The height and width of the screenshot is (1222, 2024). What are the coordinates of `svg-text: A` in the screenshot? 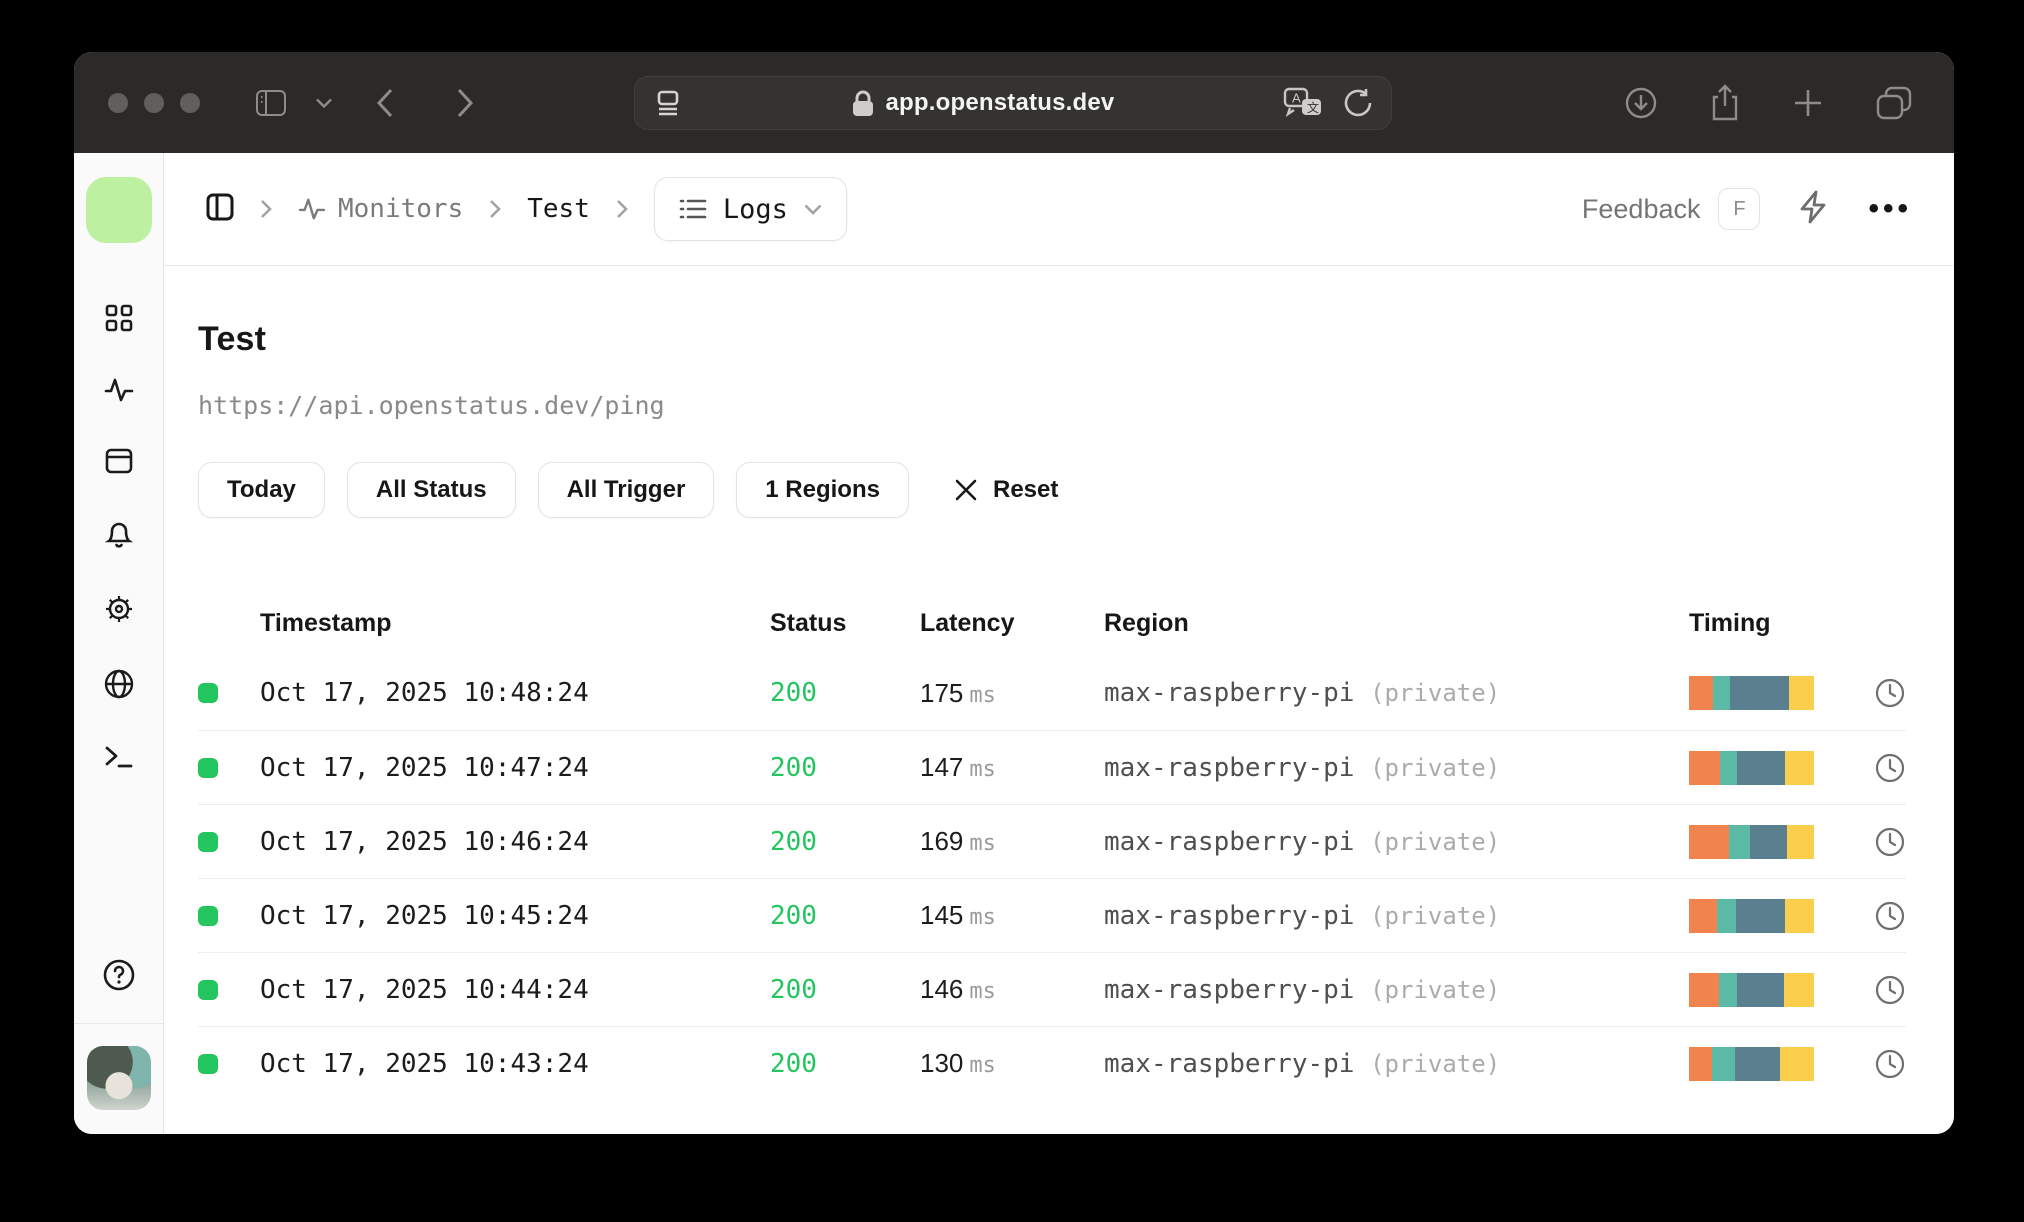 It's located at (1296, 98).